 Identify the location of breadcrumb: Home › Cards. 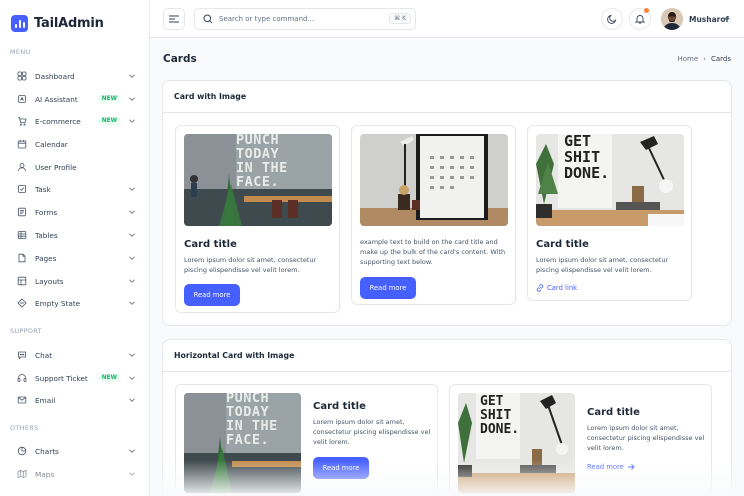
(704, 59).